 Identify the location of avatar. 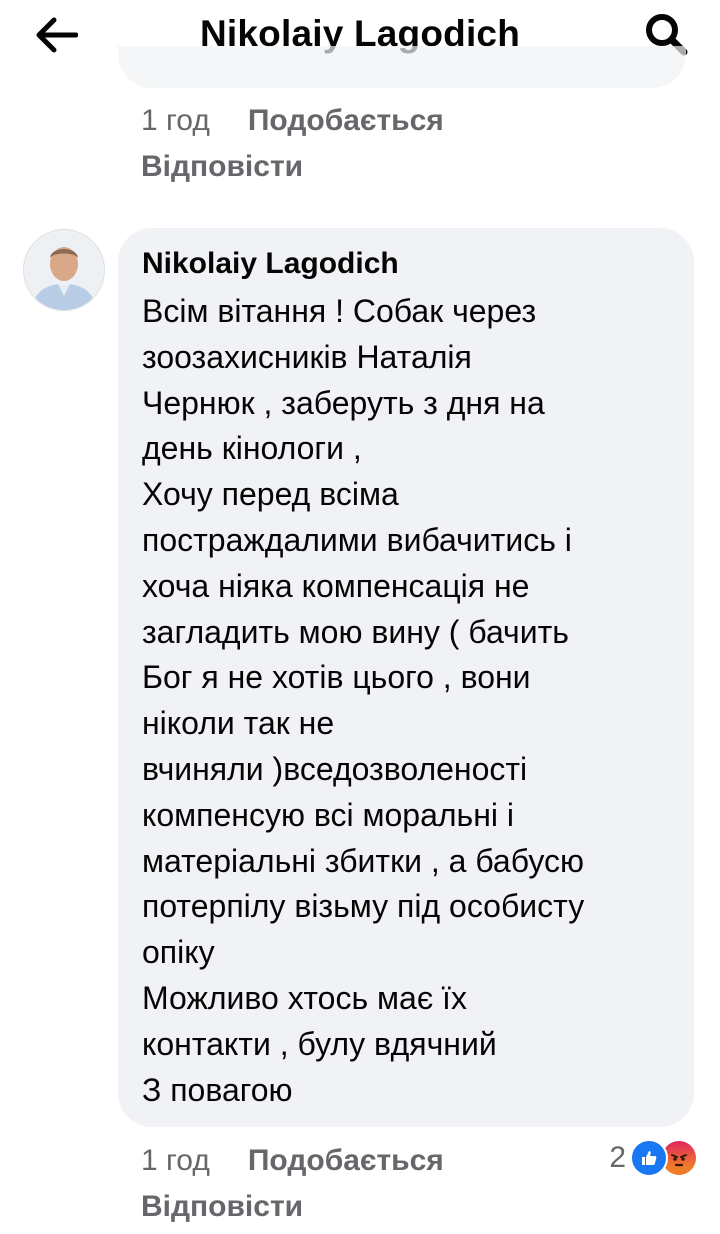
(64, 270).